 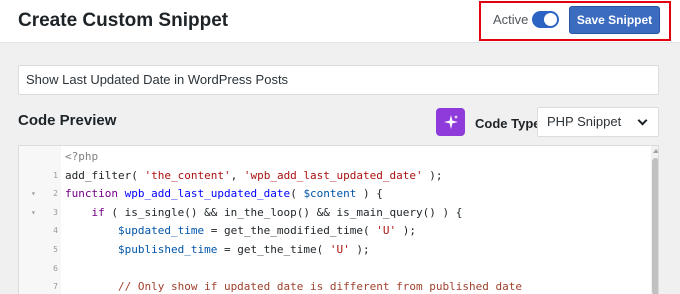 What do you see at coordinates (123, 20) in the screenshot?
I see `page-title: Create Custom Snippet` at bounding box center [123, 20].